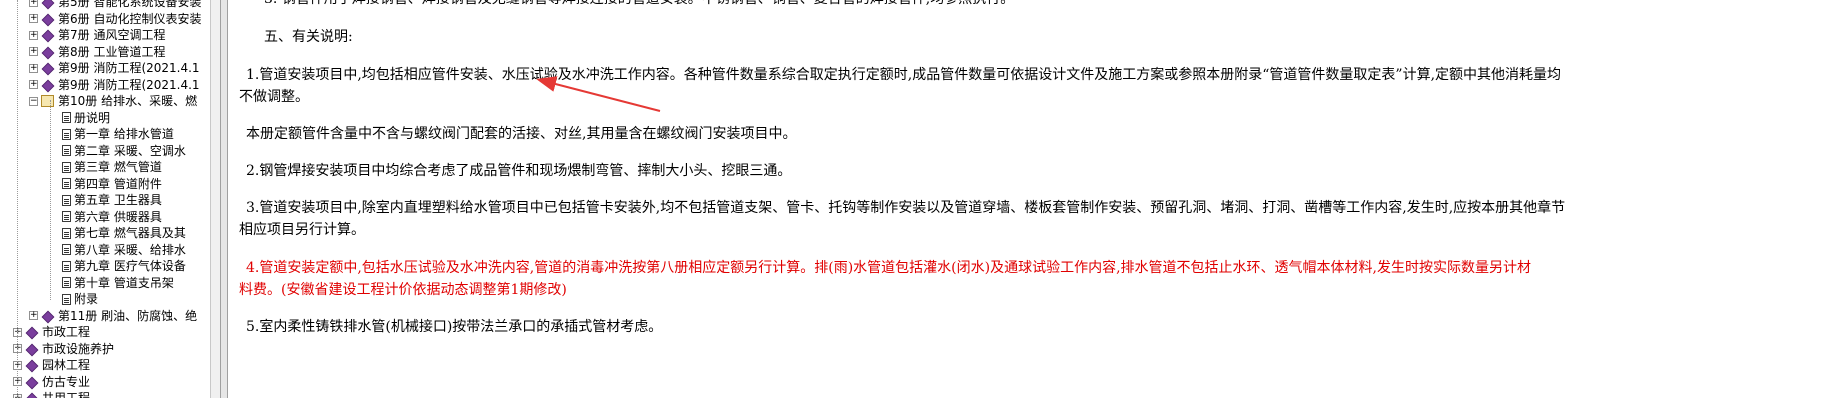 This screenshot has height=398, width=1832. I want to click on tree-item: + 第11册 刷油、防腐蚀、绝, so click(113, 316).